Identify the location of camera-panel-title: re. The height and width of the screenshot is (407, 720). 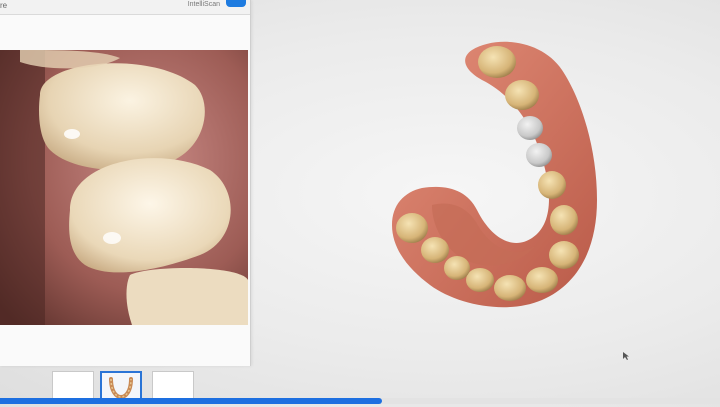
(4, 5).